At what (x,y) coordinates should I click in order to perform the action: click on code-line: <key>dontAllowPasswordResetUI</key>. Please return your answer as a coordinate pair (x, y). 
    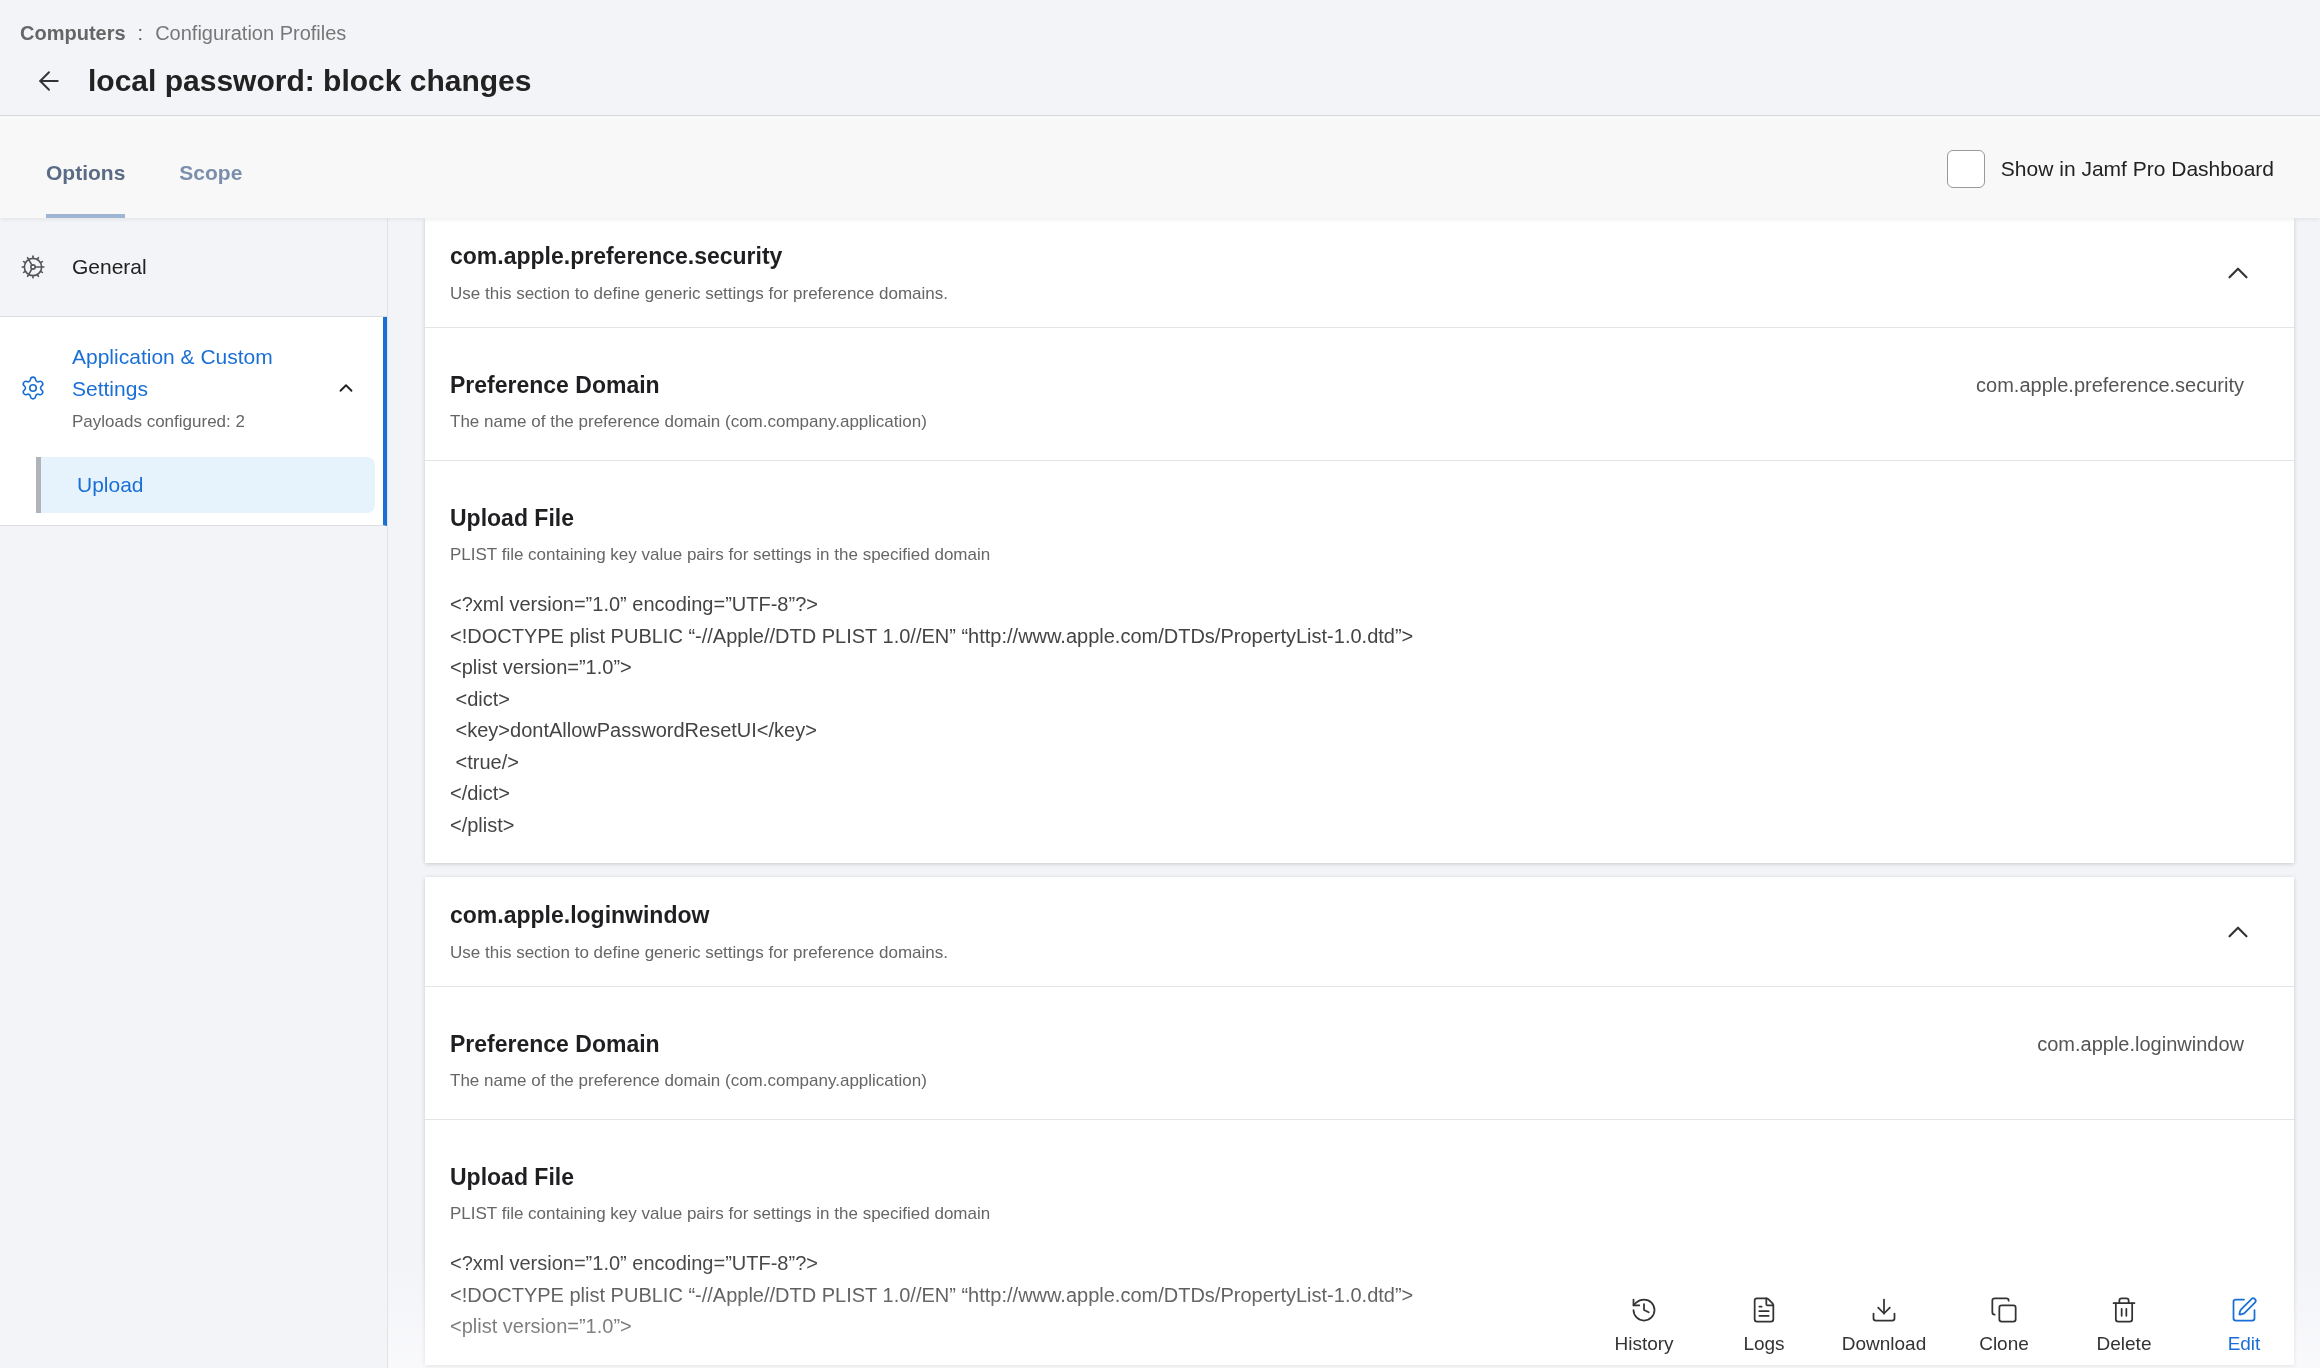
    Looking at the image, I should click on (635, 730).